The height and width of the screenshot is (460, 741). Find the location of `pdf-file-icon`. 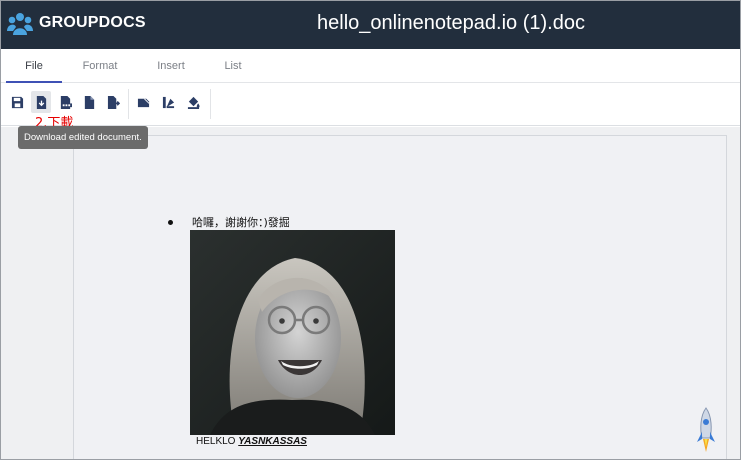

pdf-file-icon is located at coordinates (66, 102).